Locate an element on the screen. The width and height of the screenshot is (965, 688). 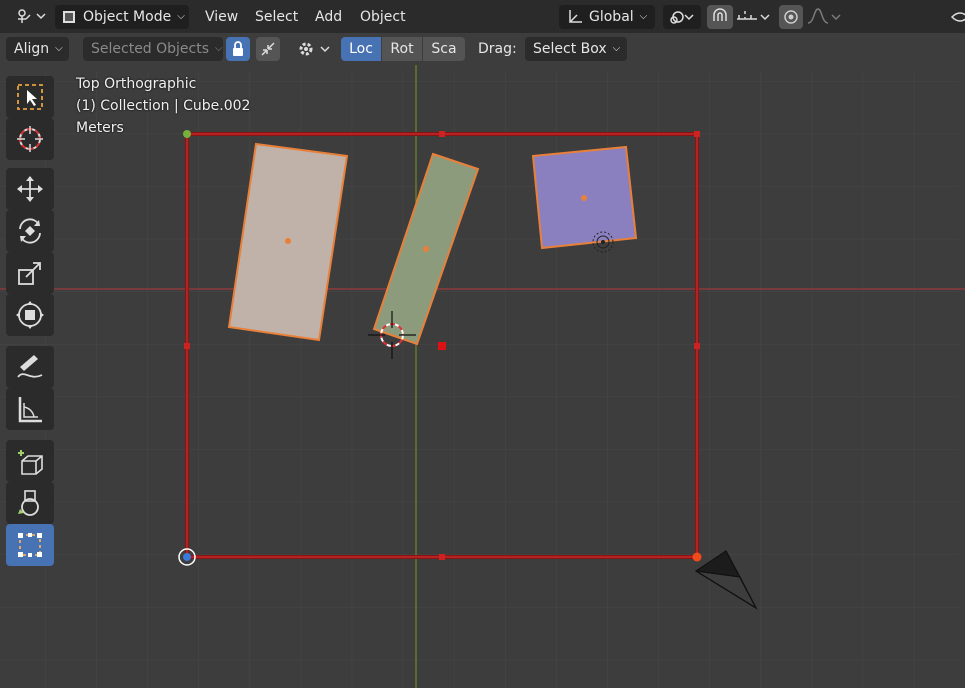
orientation-axes-icon is located at coordinates (575, 16).